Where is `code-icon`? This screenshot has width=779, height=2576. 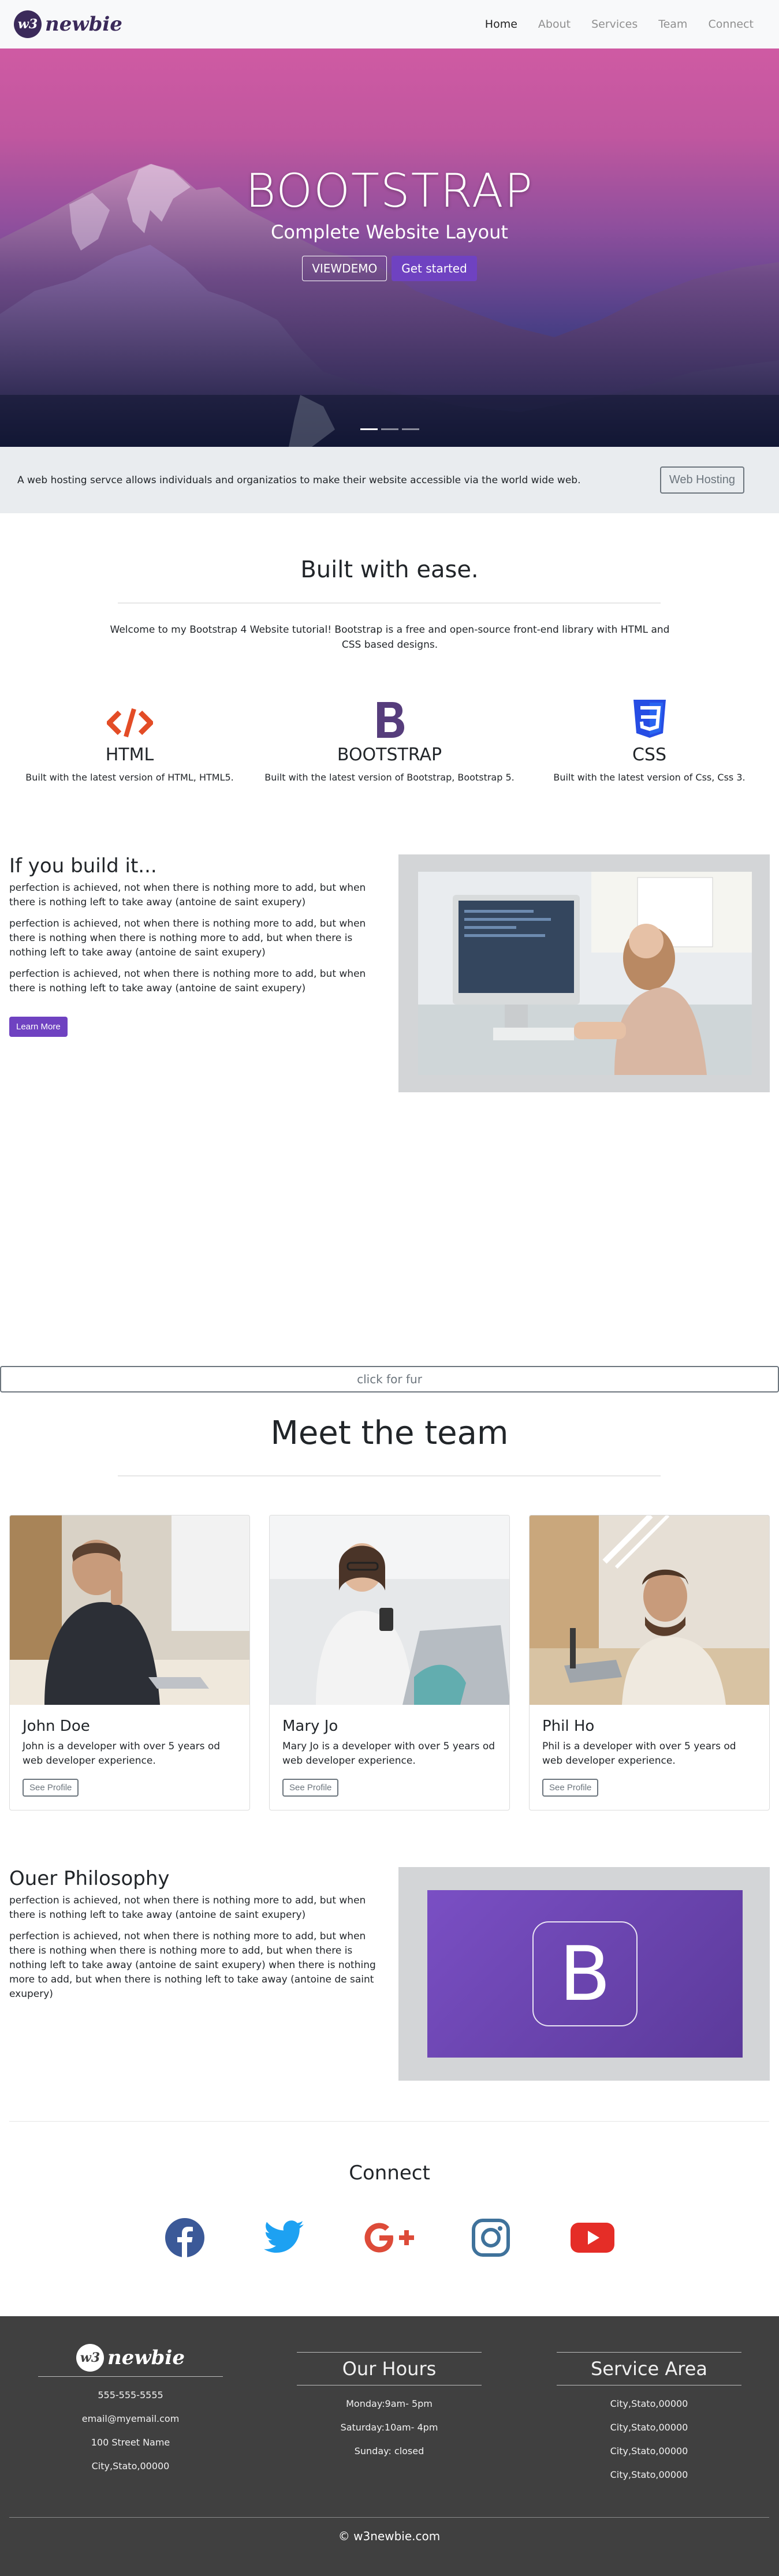
code-icon is located at coordinates (129, 719).